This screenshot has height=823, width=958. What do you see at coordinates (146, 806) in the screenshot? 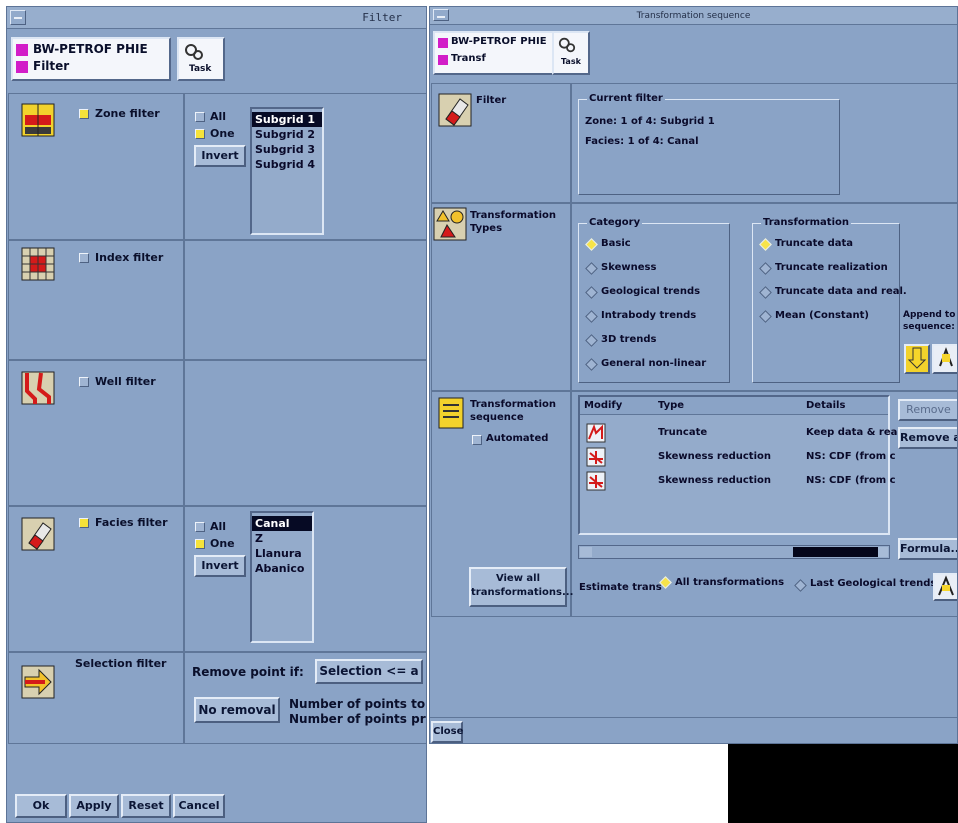
I see `reset-button: Reset` at bounding box center [146, 806].